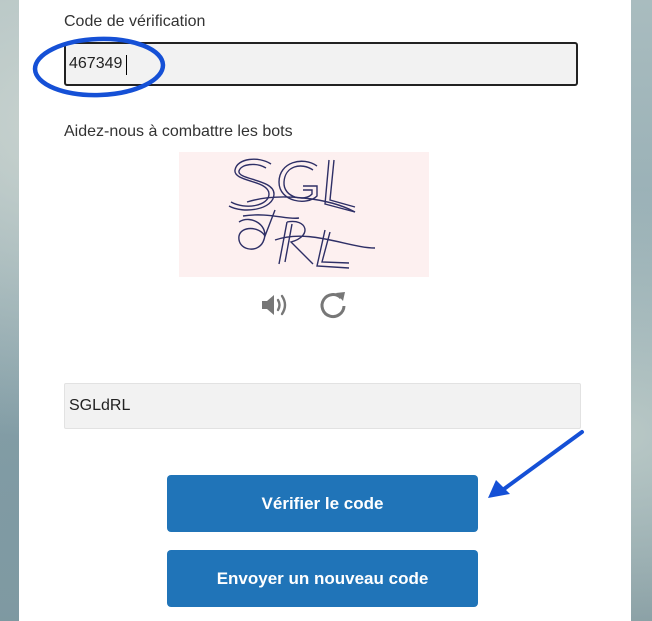 The image size is (652, 621). I want to click on captcha-label: Aidez-nous à combattre les bots, so click(178, 131).